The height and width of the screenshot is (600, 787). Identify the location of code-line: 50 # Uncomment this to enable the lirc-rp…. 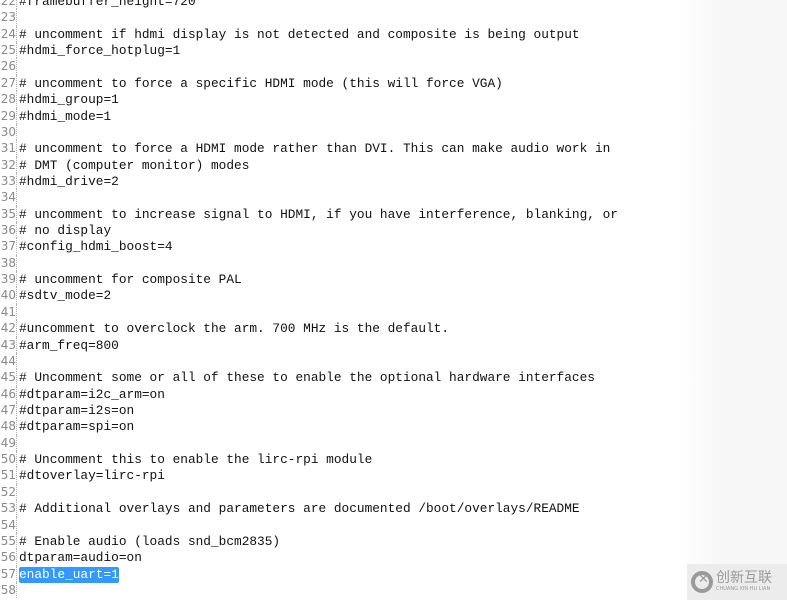
(393, 459).